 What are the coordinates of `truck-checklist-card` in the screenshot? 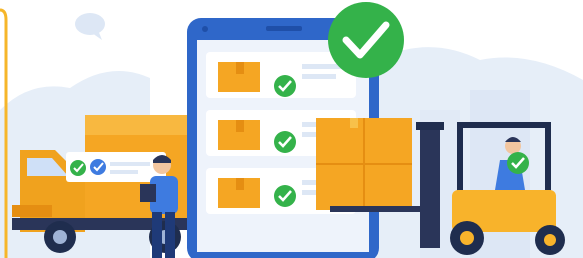 It's located at (116, 167).